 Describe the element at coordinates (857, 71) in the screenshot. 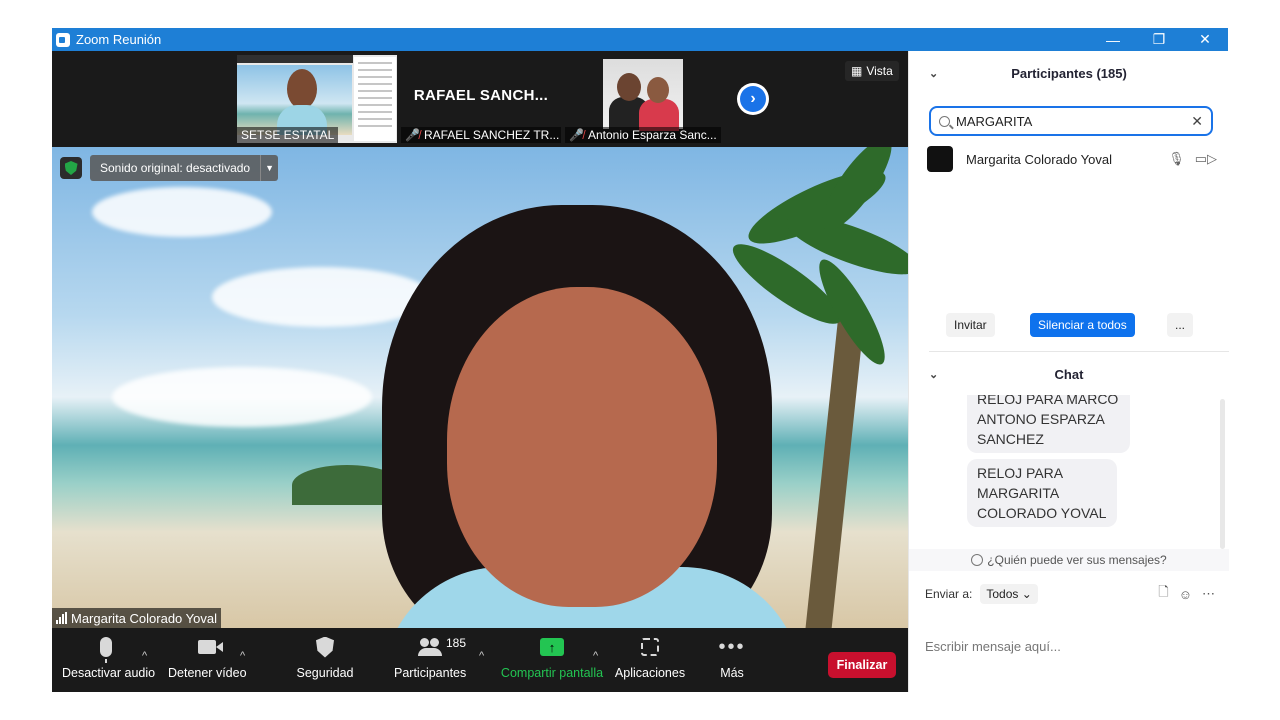

I see `grid-icon: ▦` at that location.